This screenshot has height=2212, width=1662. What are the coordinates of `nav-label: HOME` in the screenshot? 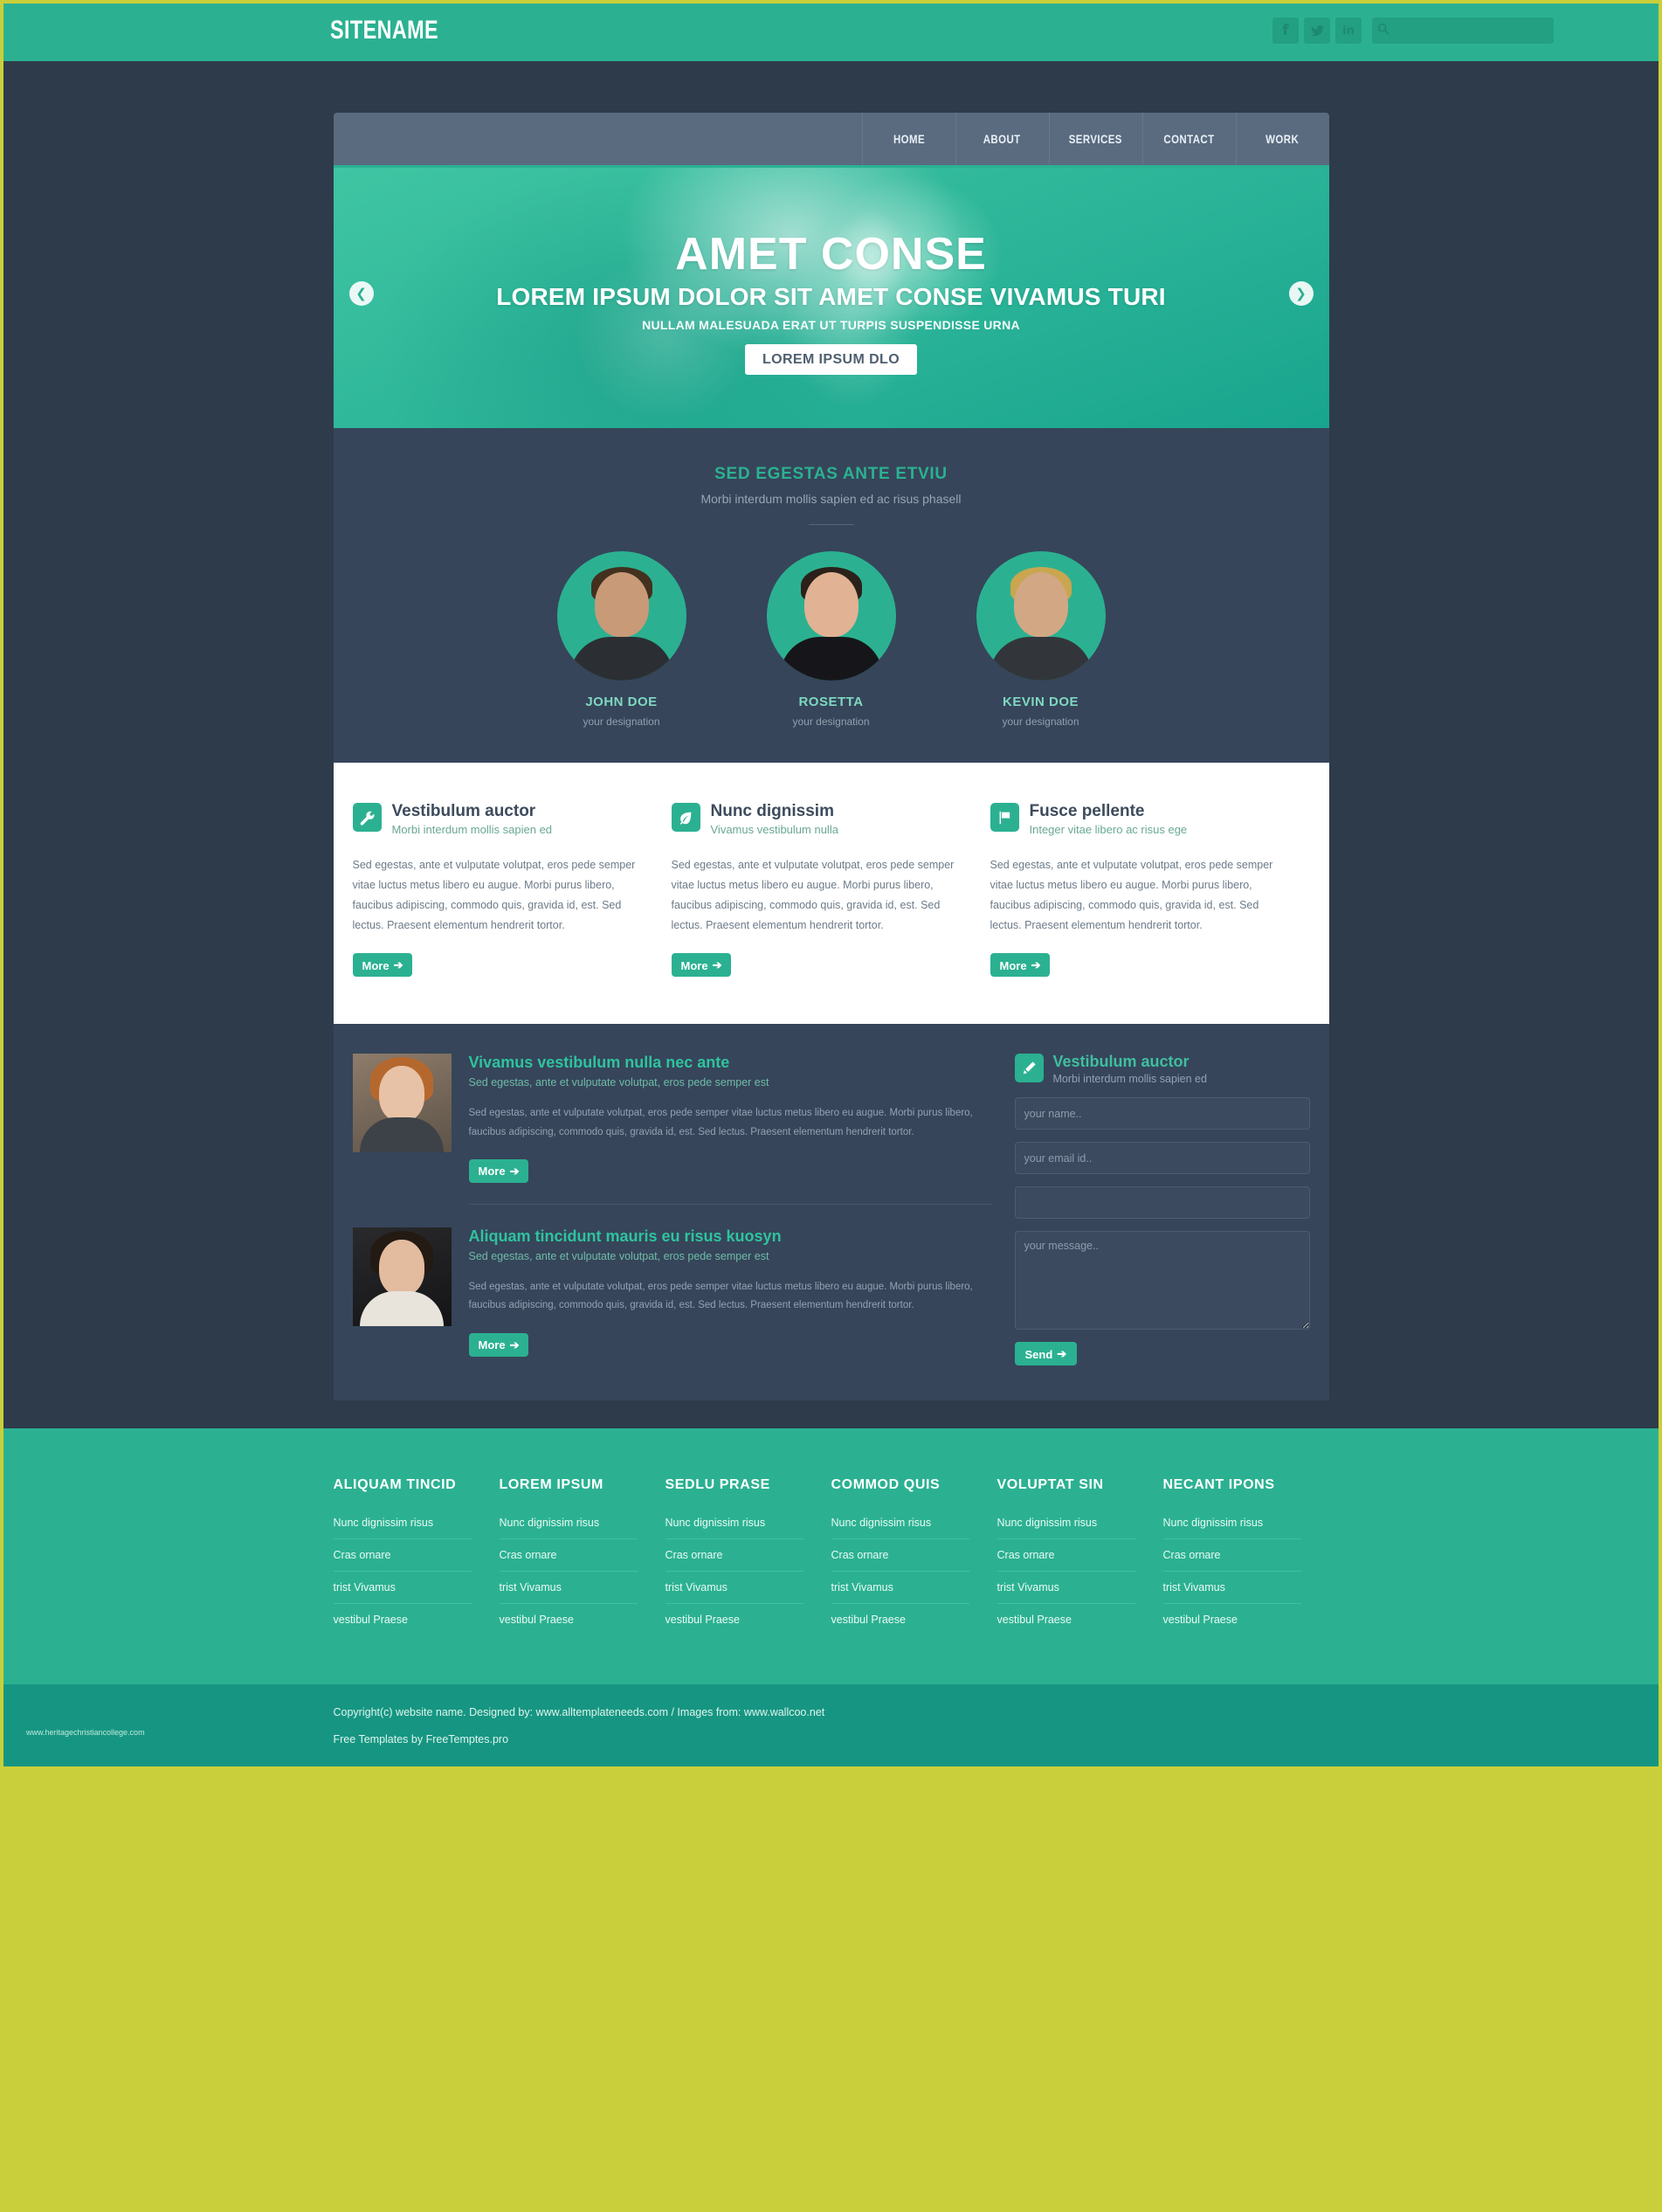 It's located at (909, 139).